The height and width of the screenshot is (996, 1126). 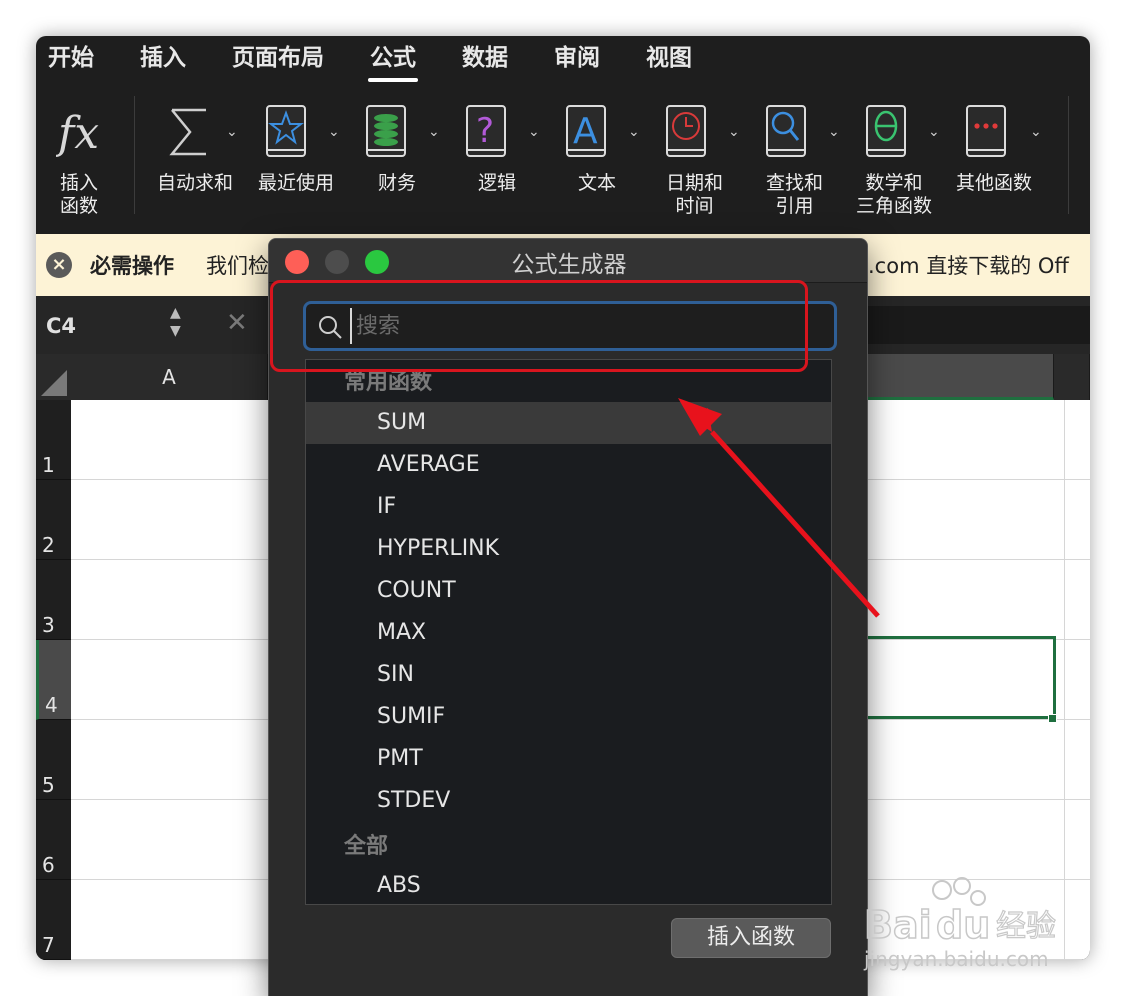 What do you see at coordinates (898, 925) in the screenshot?
I see `svg-text: Bai` at bounding box center [898, 925].